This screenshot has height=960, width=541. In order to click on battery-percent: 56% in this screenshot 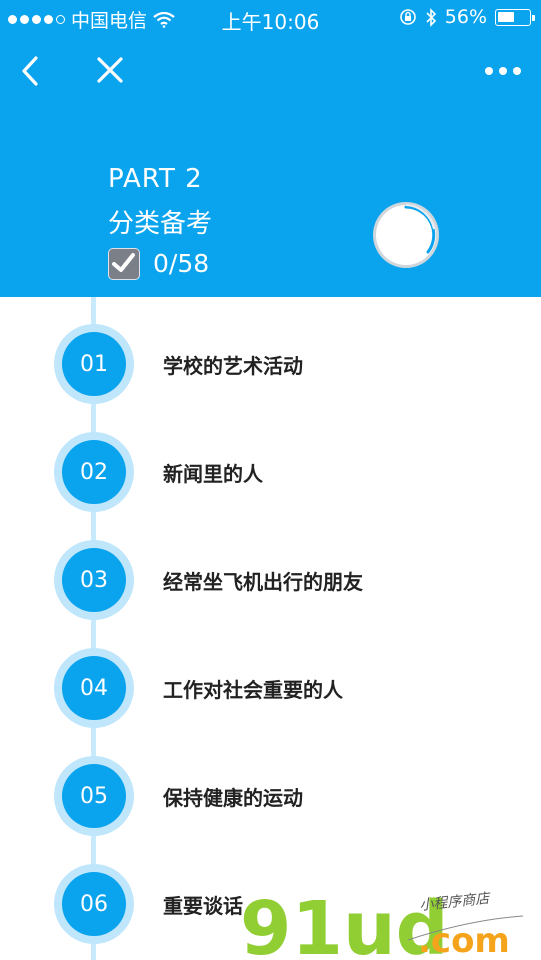, I will do `click(465, 17)`.